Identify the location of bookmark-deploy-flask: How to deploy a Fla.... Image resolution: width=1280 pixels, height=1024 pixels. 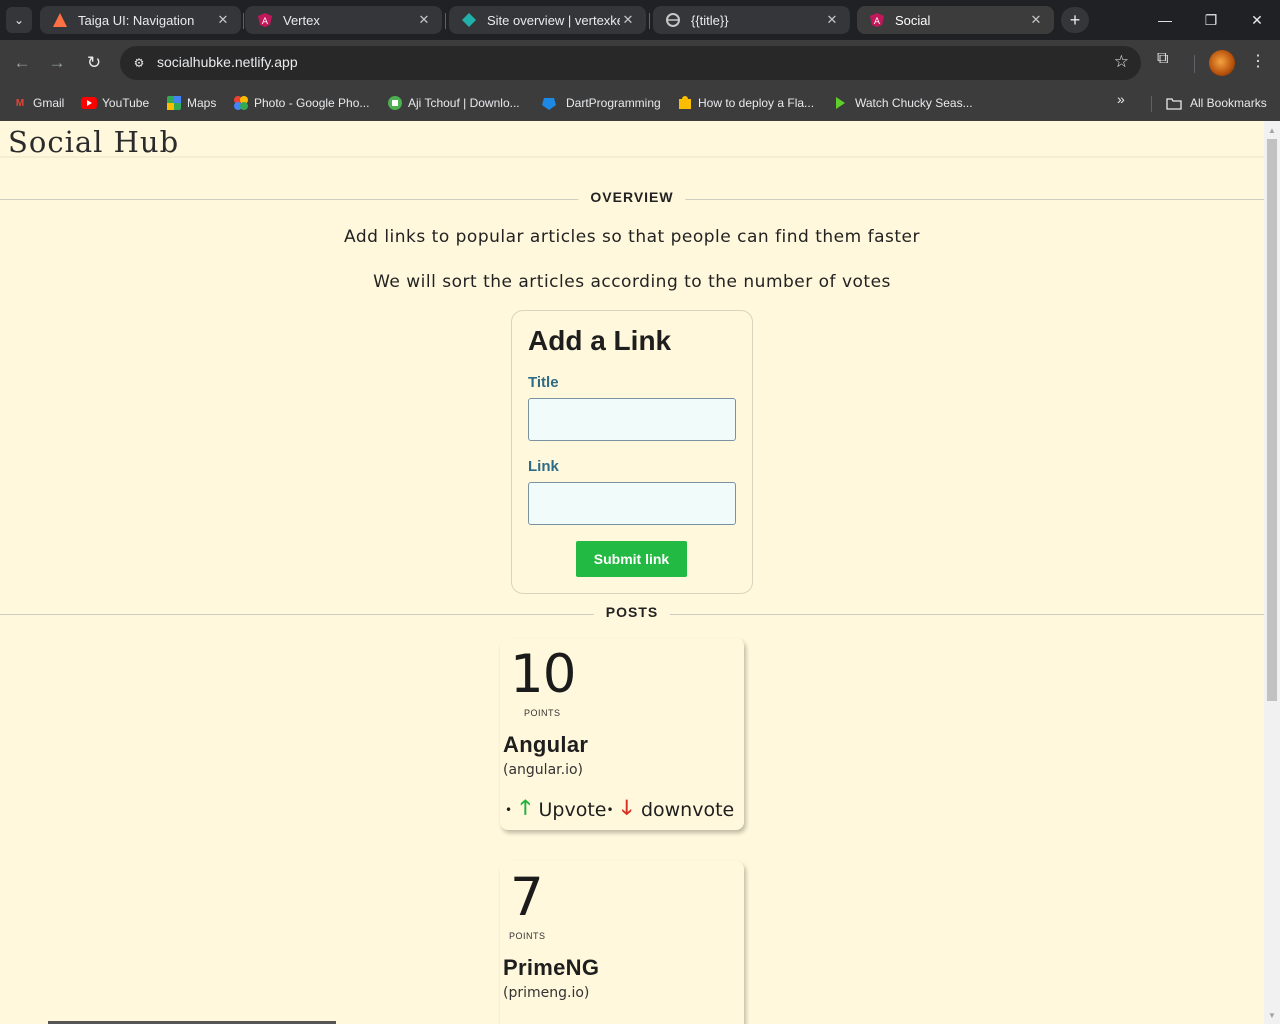
(745, 103).